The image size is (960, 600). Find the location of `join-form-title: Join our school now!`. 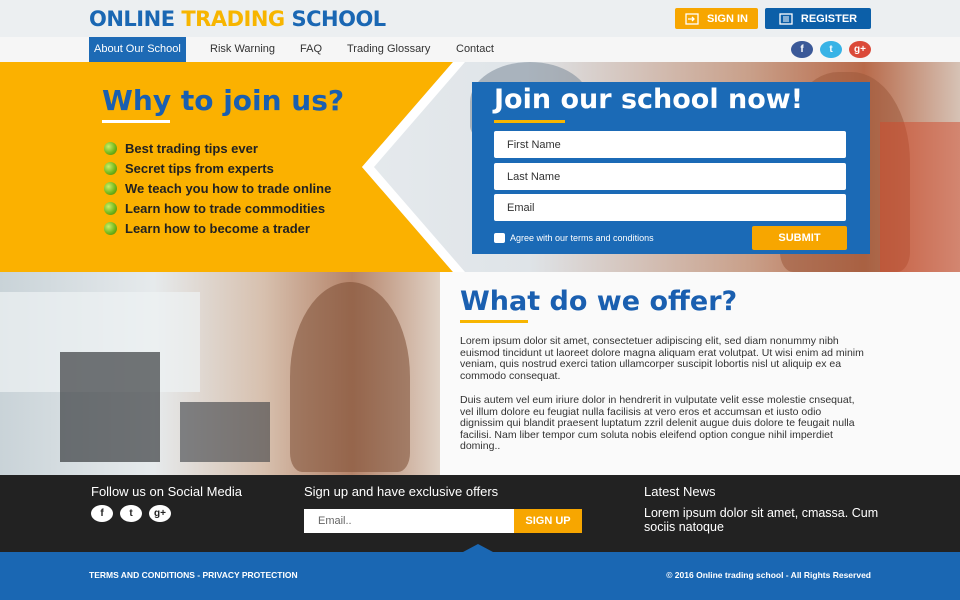

join-form-title: Join our school now! is located at coordinates (649, 99).